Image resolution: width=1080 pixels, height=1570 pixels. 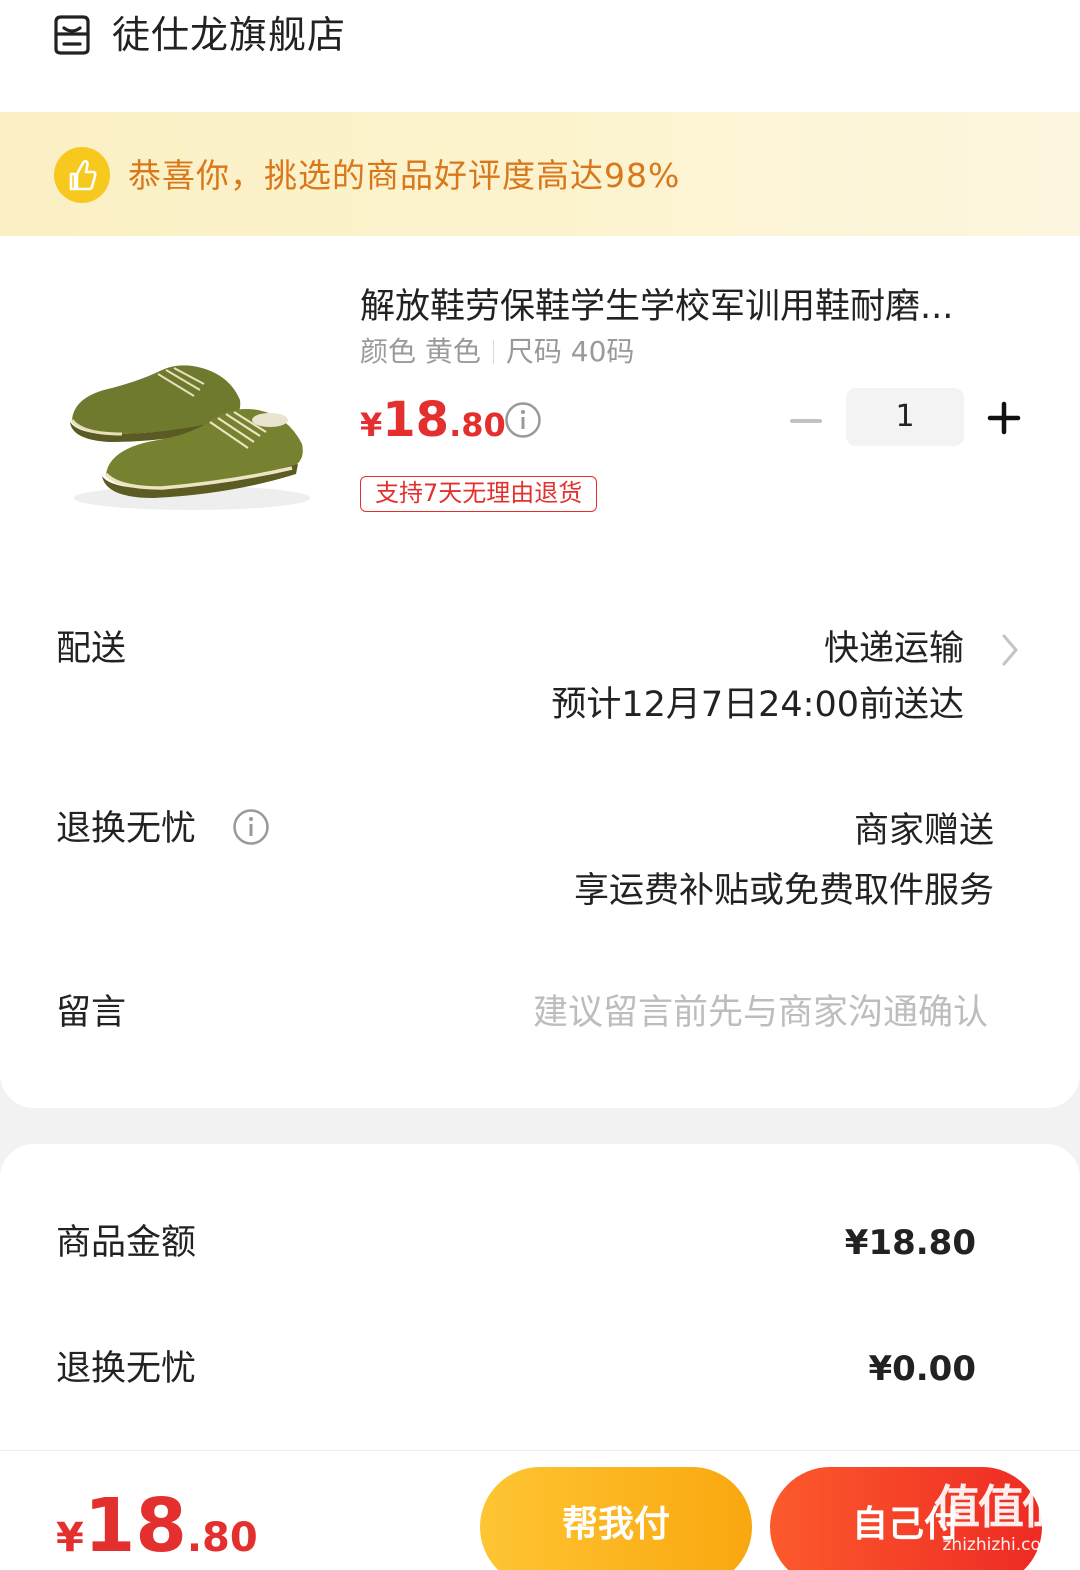 I want to click on note-label: 留言, so click(x=91, y=1013).